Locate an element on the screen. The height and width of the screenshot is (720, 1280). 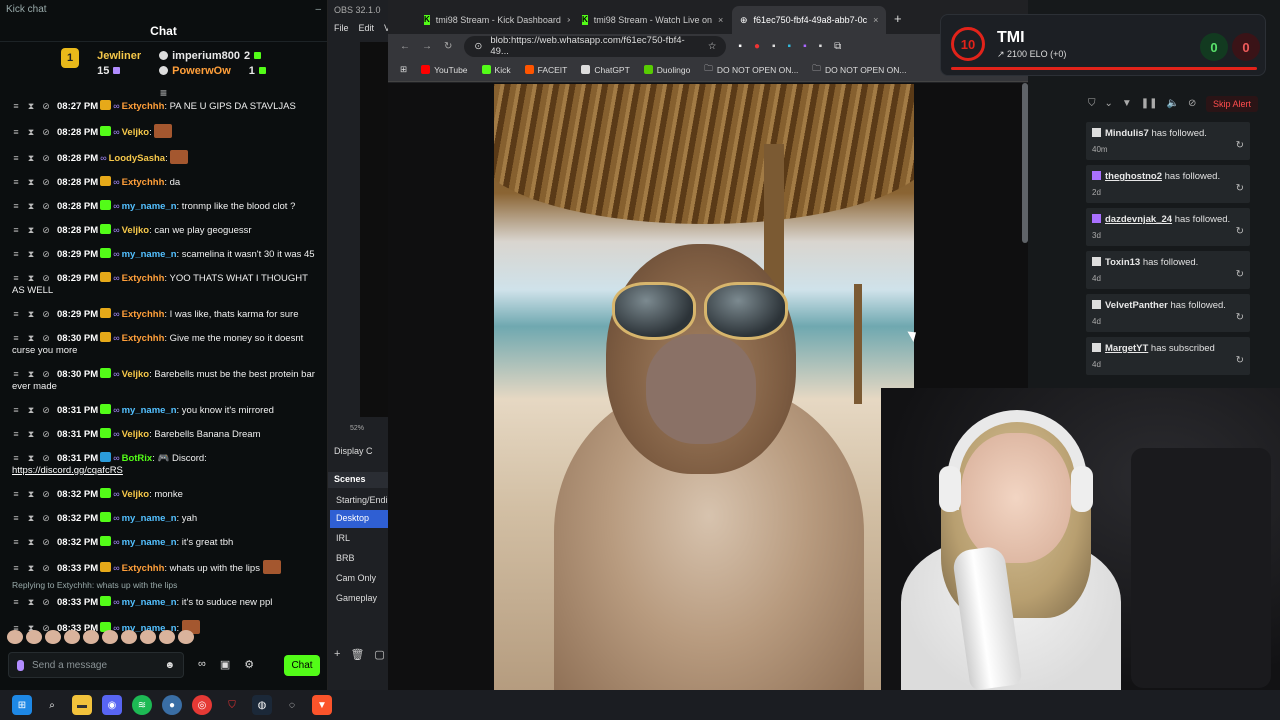
bookmark: YouTube is located at coordinates (444, 70).